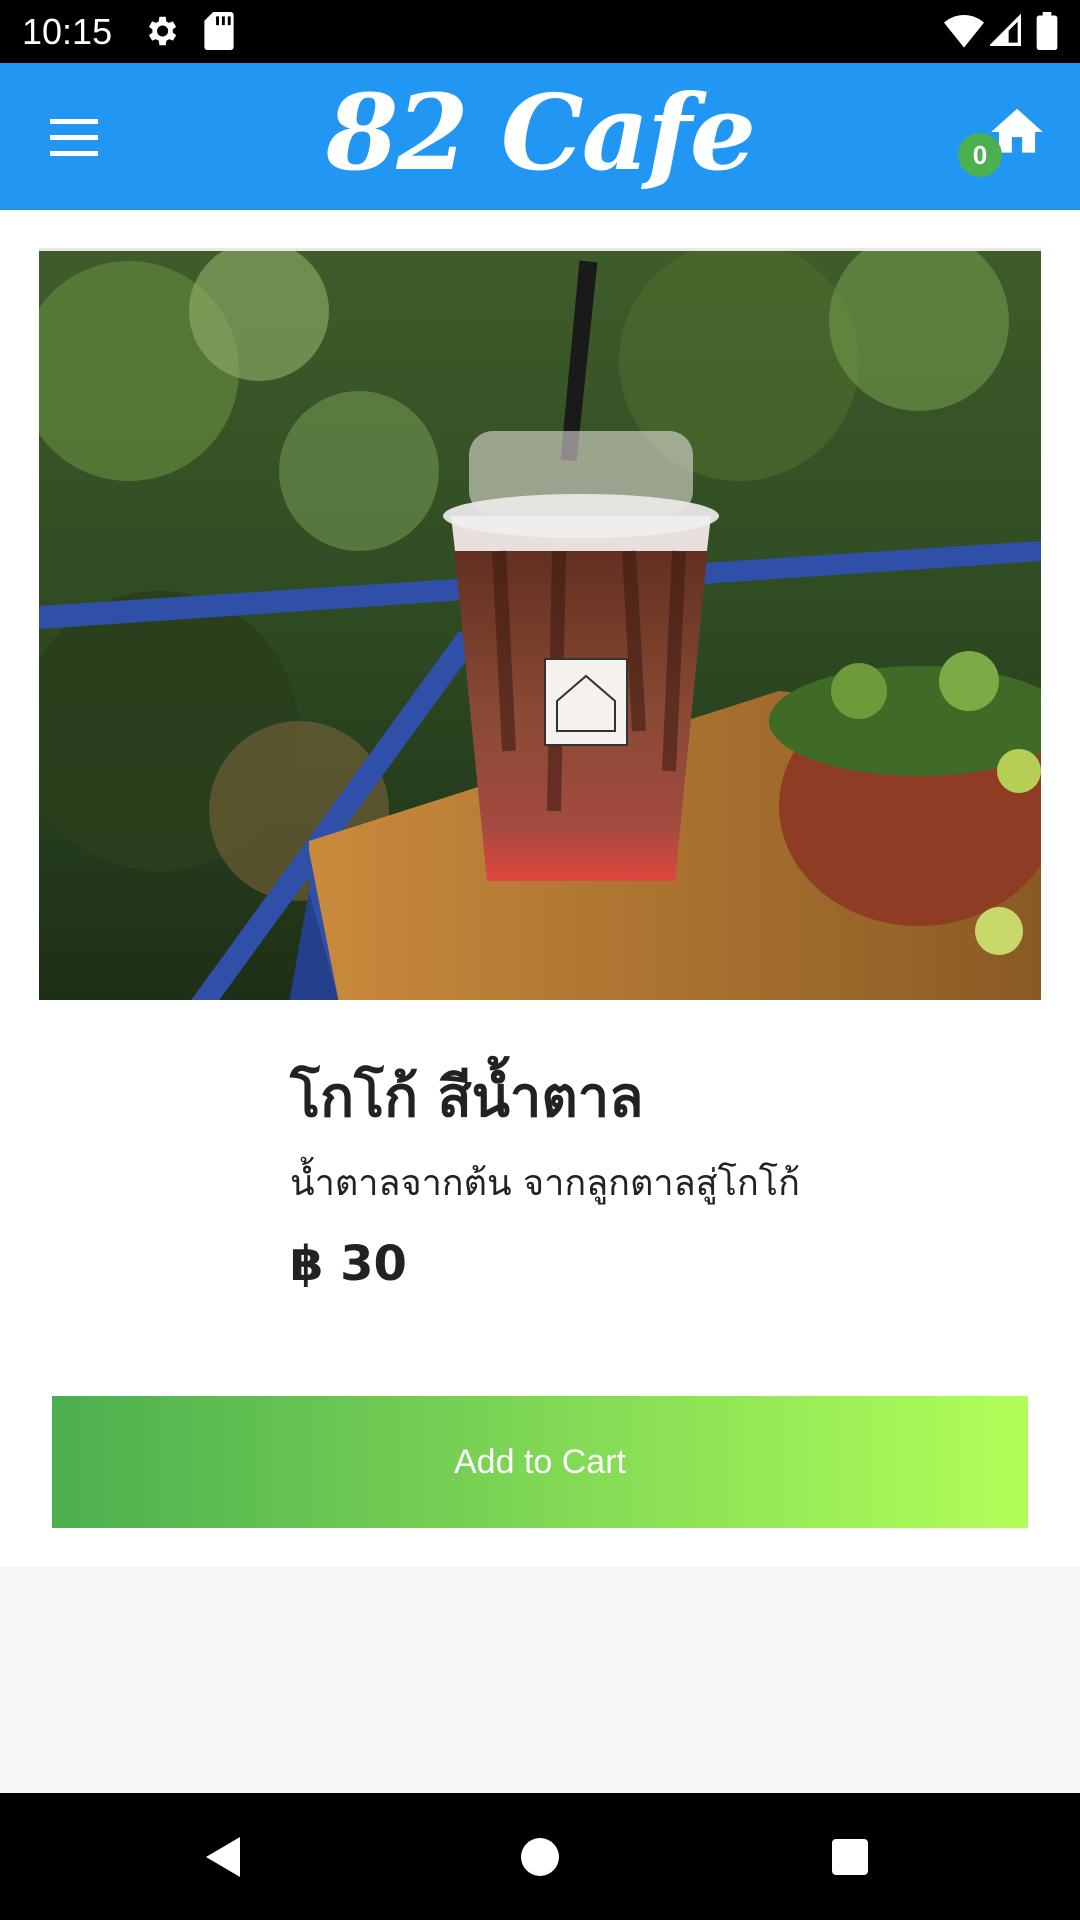  I want to click on add-to-cart-button: Add to Cart, so click(540, 1462).